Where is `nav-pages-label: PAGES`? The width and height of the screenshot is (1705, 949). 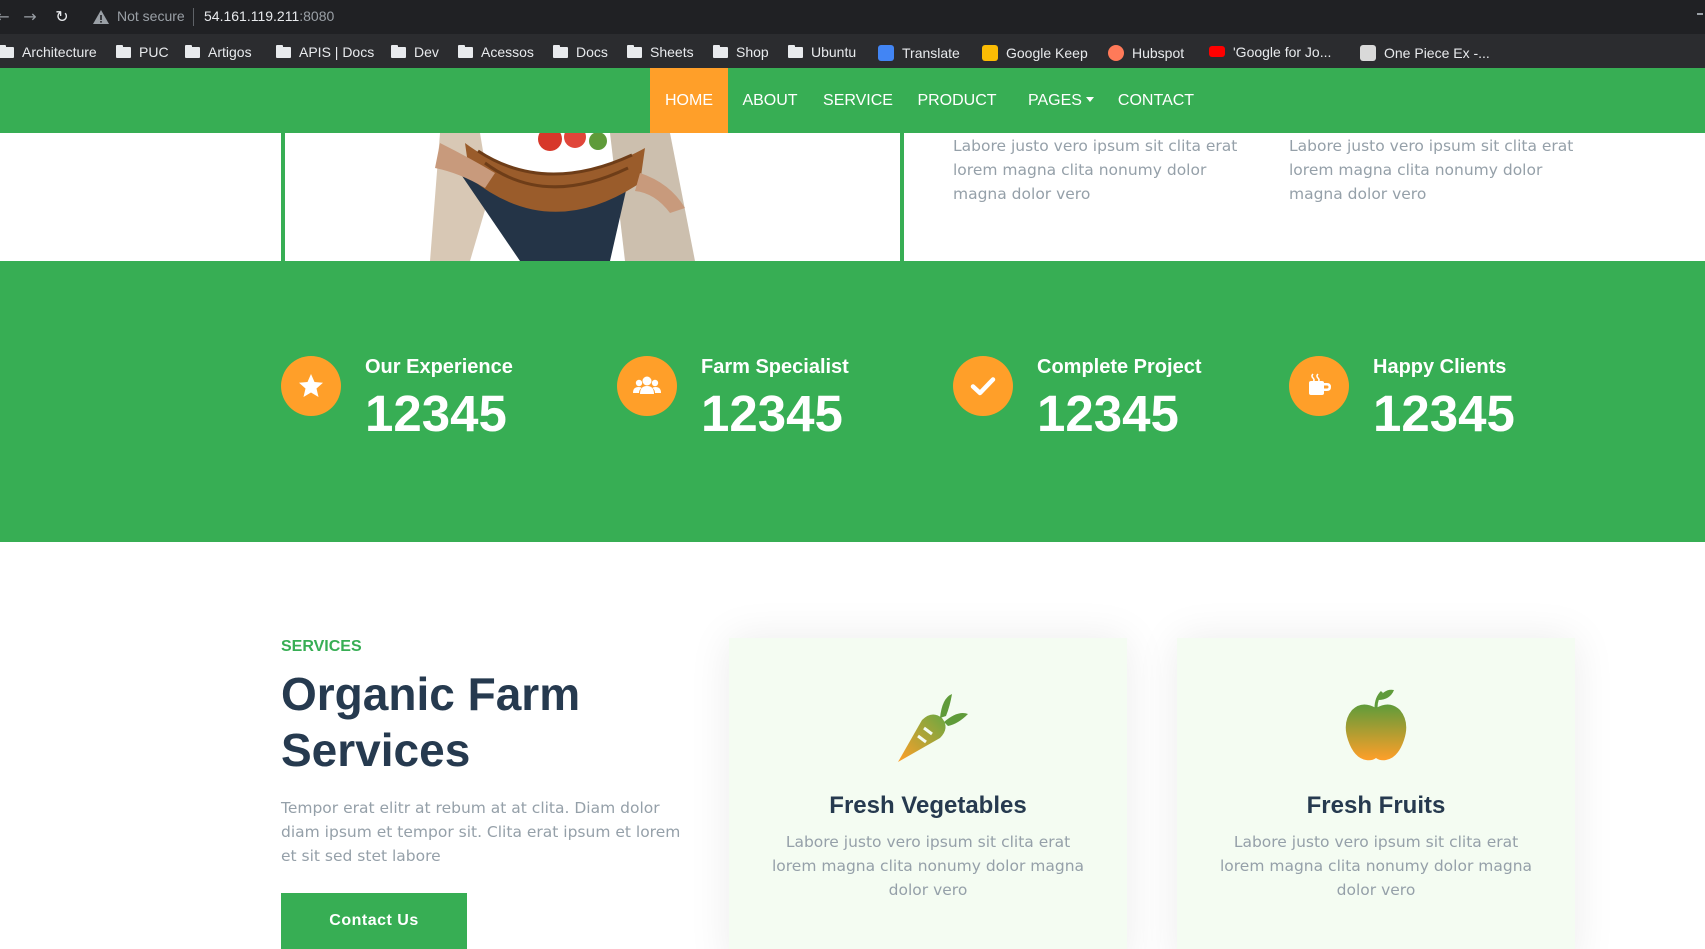 nav-pages-label: PAGES is located at coordinates (1055, 100).